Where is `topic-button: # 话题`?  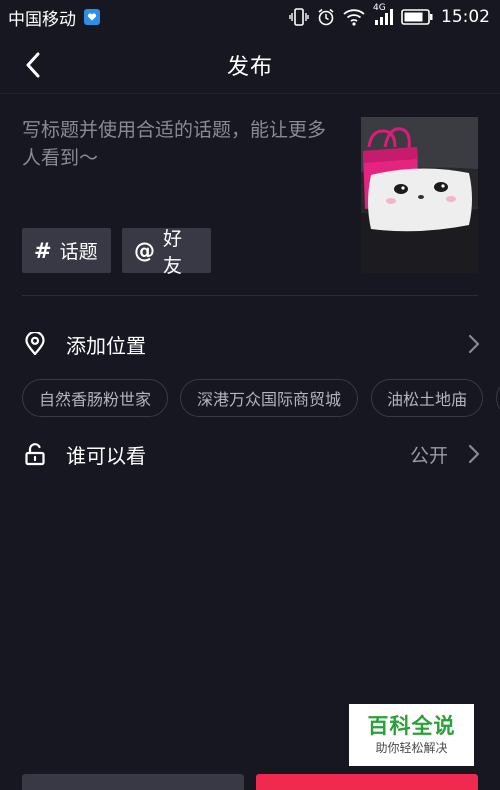 topic-button: # 话题 is located at coordinates (66, 250).